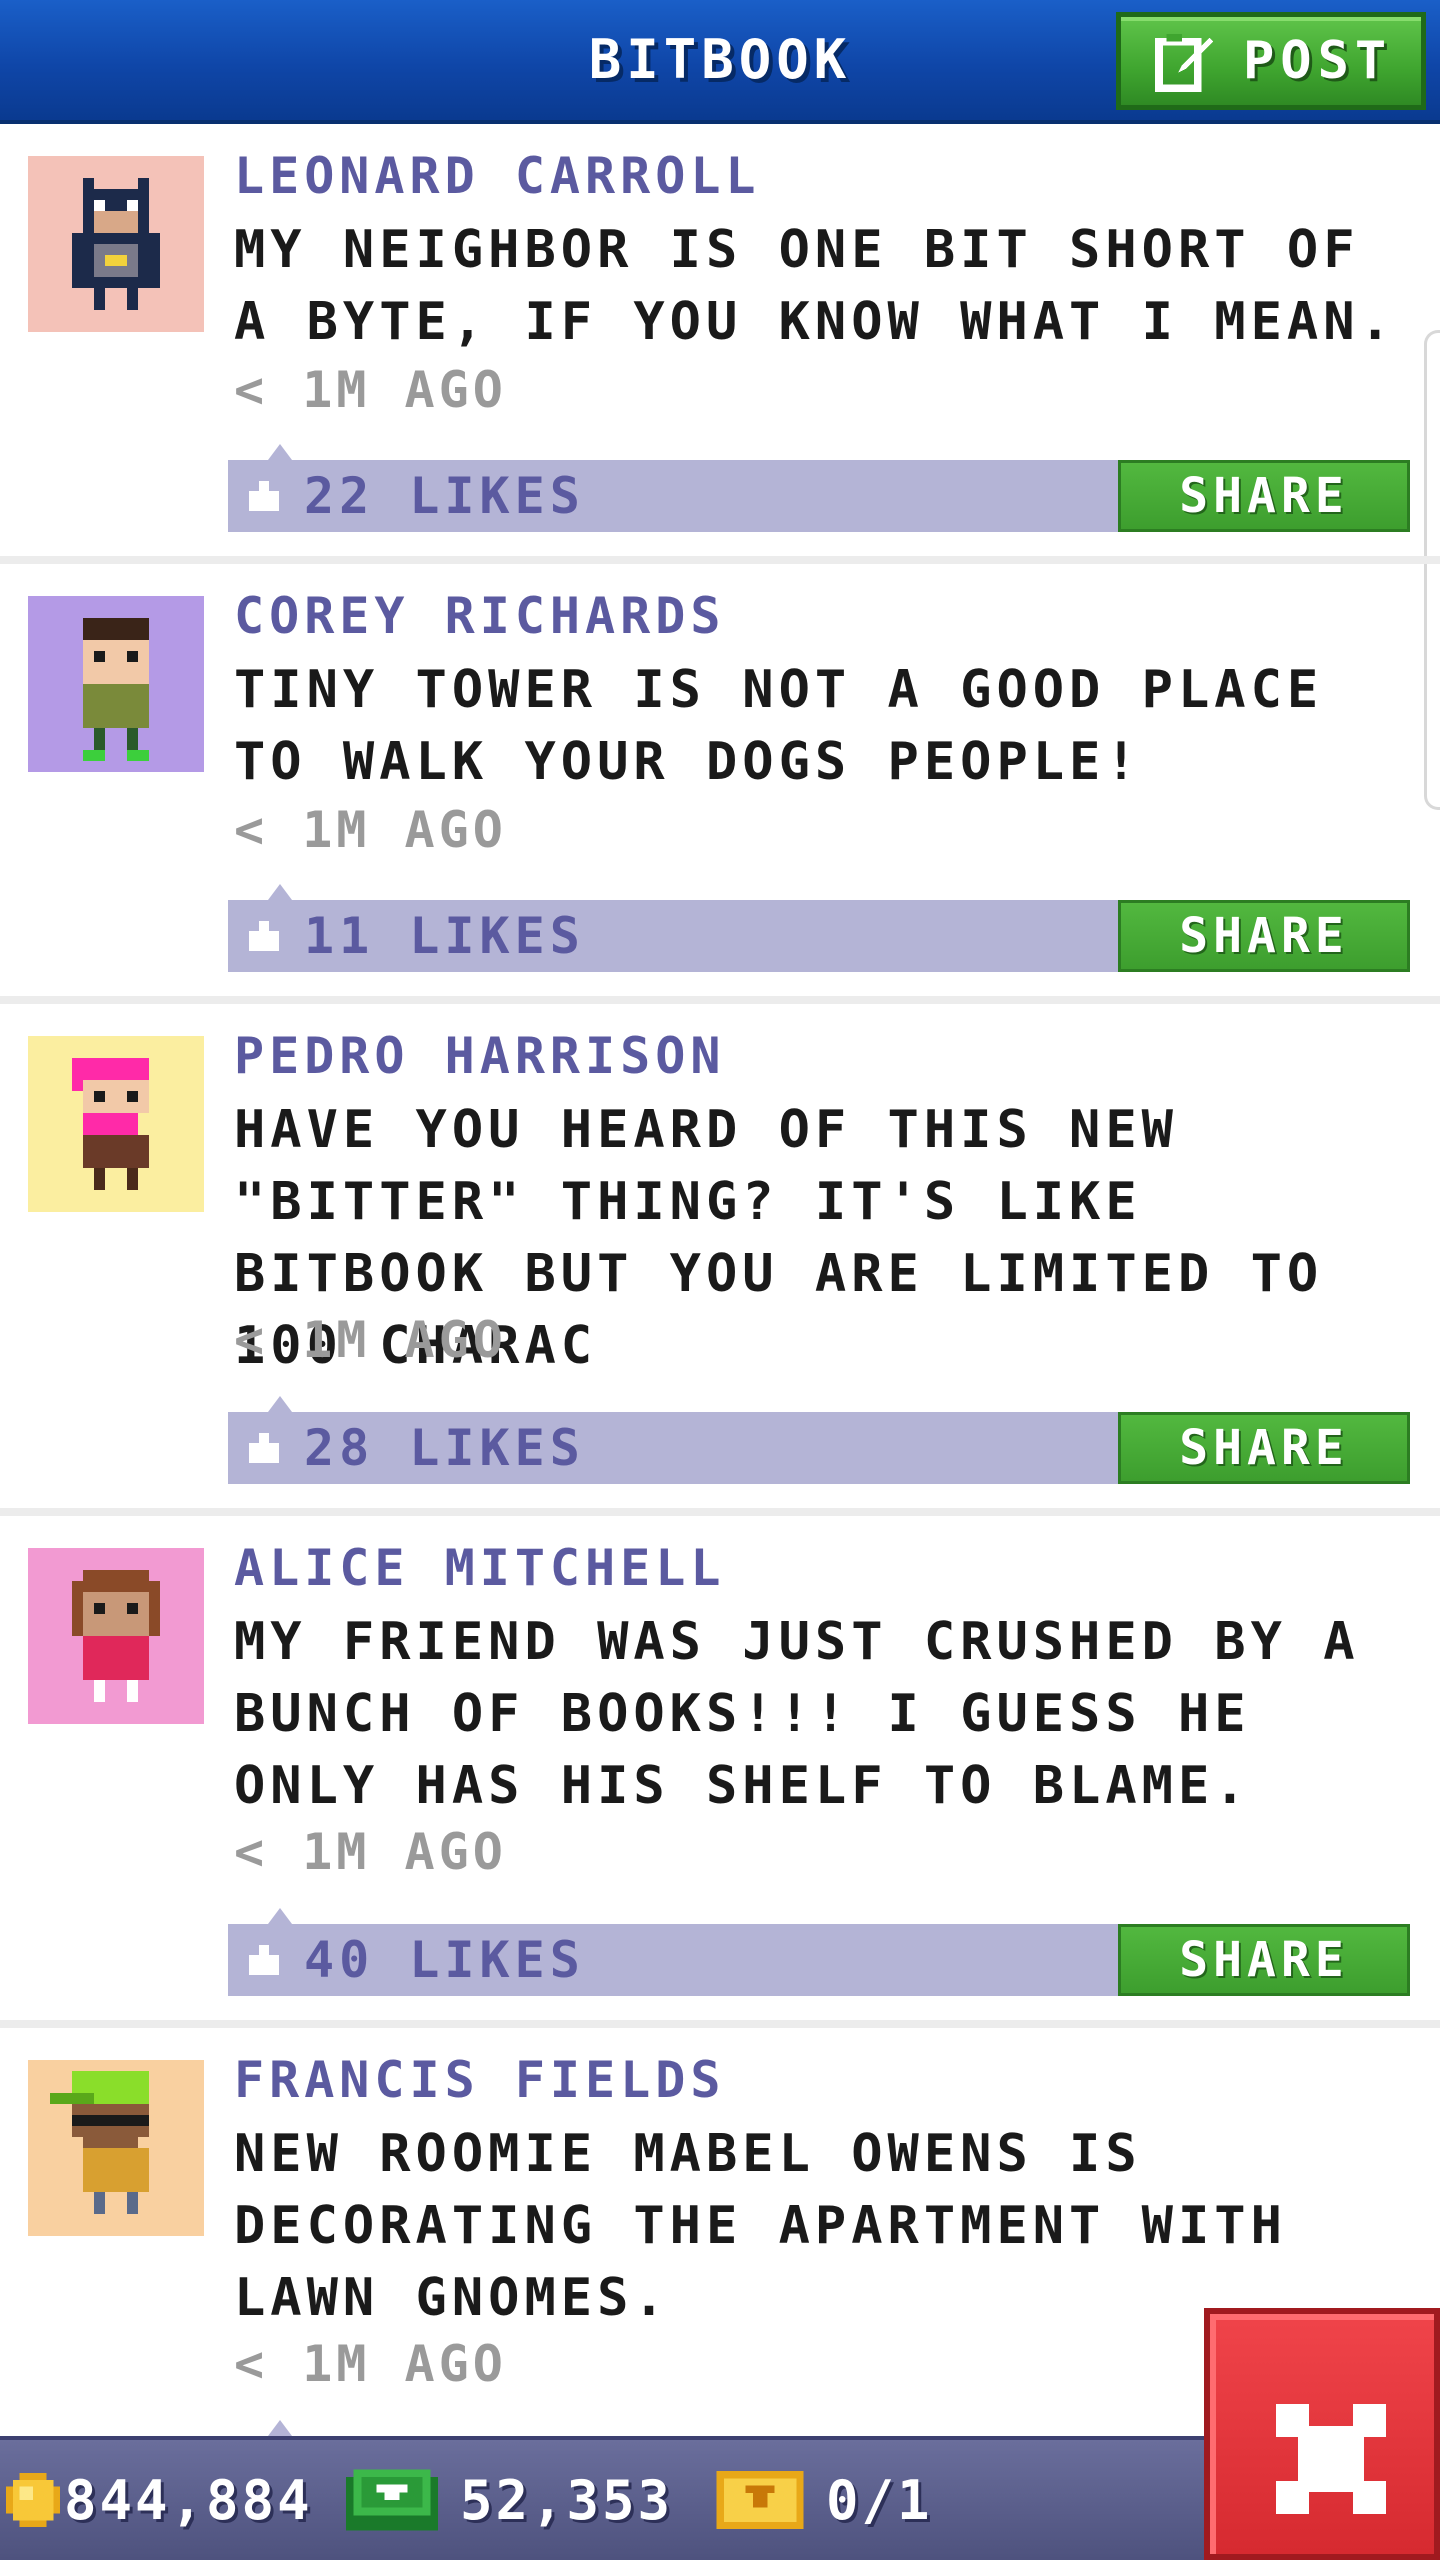 This screenshot has width=1440, height=2560. I want to click on post-button-label: POST, so click(1318, 61).